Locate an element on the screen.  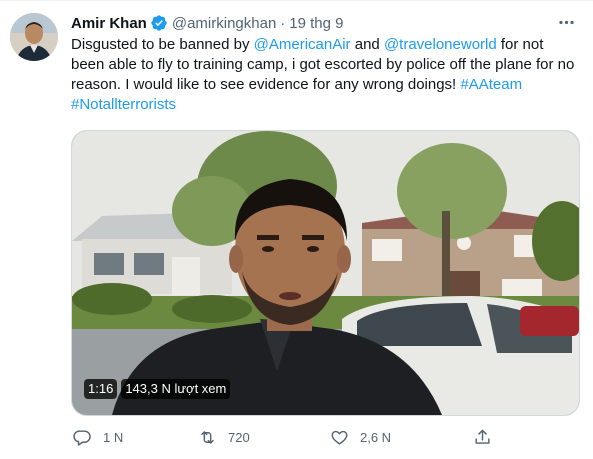
retweet-count: 720 is located at coordinates (239, 437).